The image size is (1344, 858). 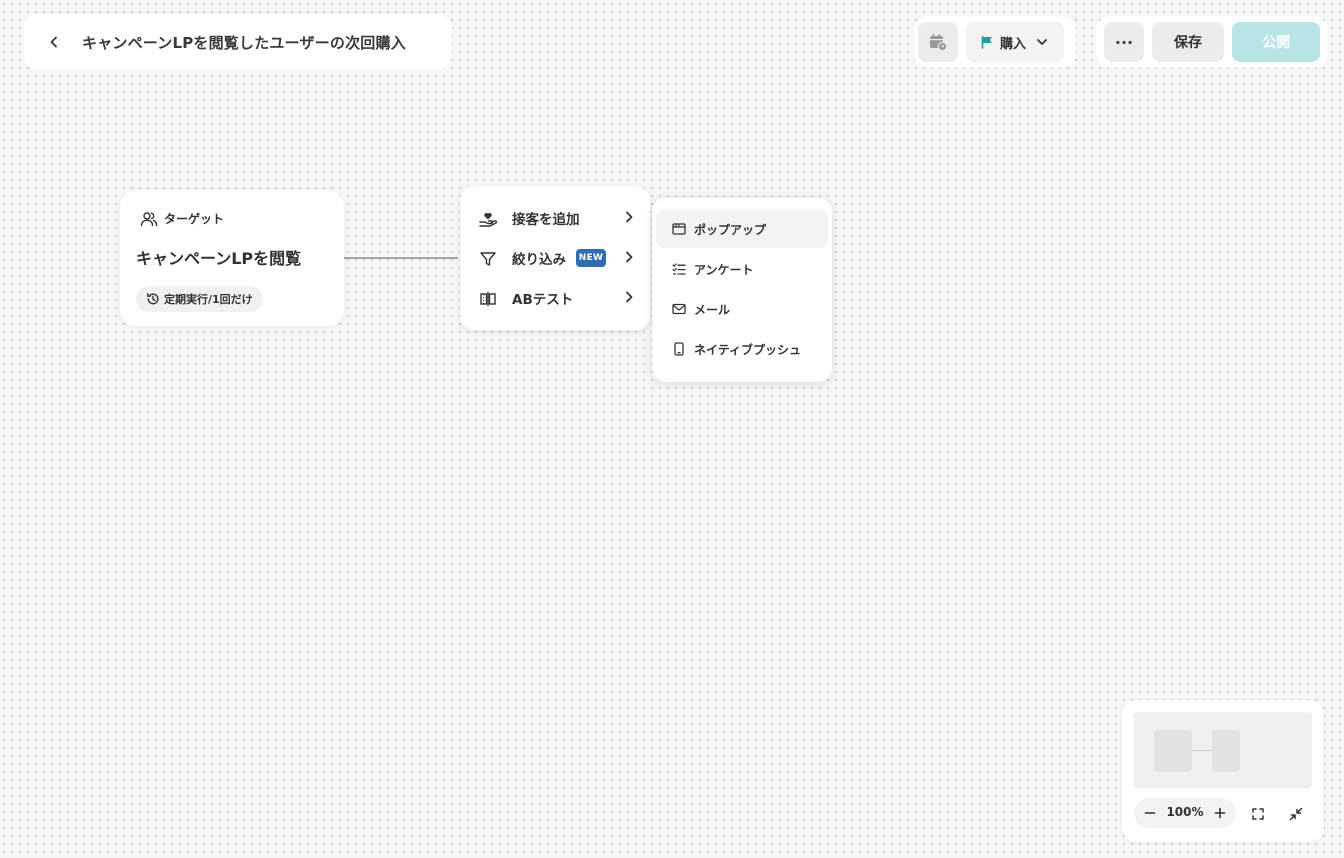 I want to click on popup-window-icon, so click(x=679, y=229).